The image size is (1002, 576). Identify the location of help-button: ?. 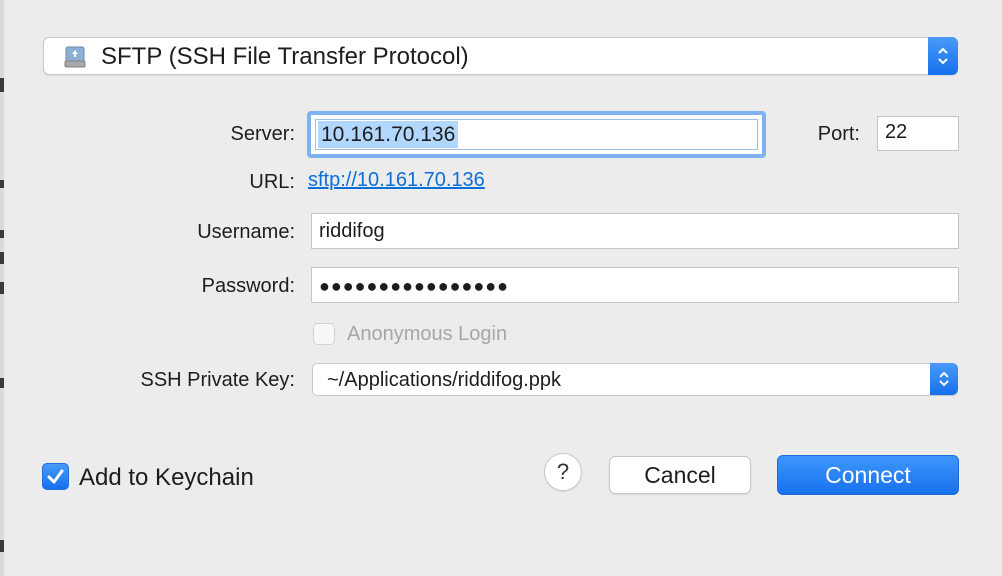
(563, 472).